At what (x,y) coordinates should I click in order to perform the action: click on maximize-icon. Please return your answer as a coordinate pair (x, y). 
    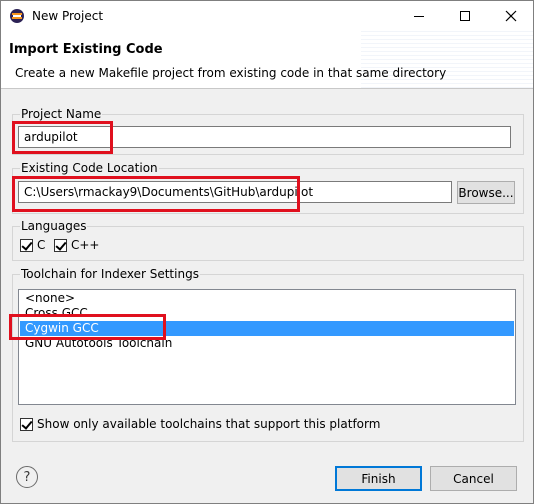
    Looking at the image, I should click on (465, 16).